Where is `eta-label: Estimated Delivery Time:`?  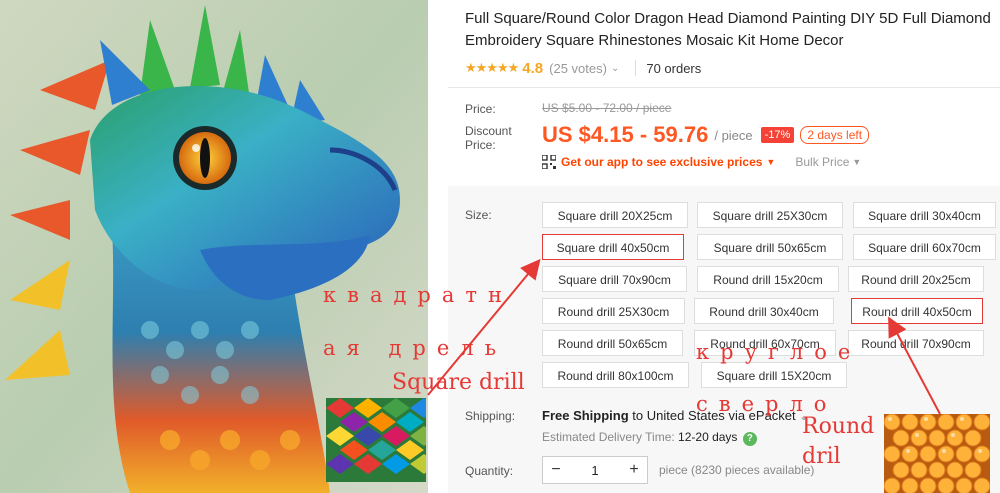 eta-label: Estimated Delivery Time: is located at coordinates (608, 437).